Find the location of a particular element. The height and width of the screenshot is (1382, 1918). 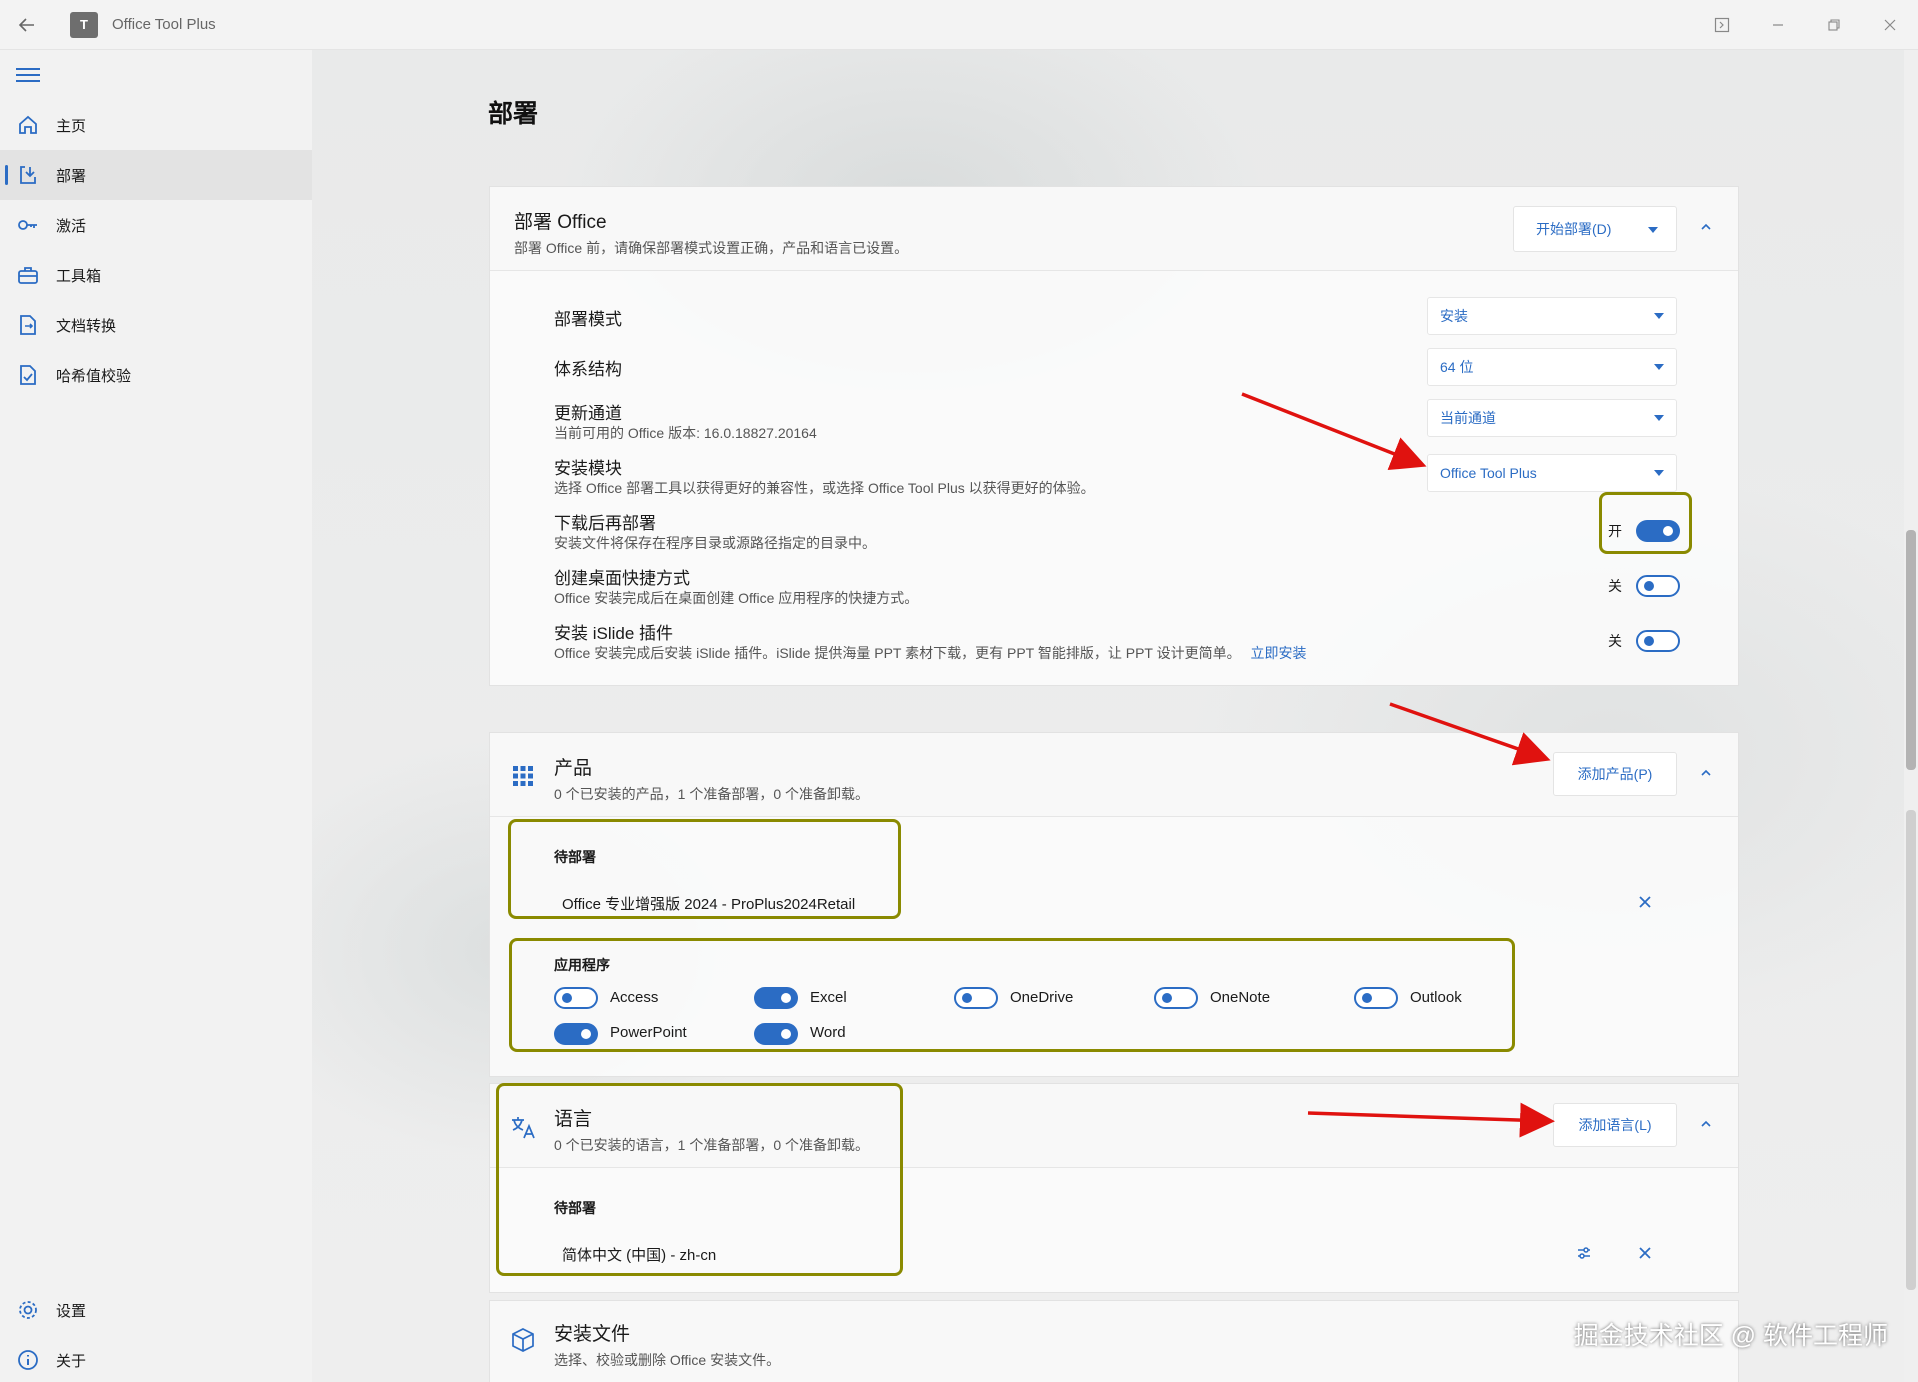

arrow-to-install-module is located at coordinates (1334, 431).